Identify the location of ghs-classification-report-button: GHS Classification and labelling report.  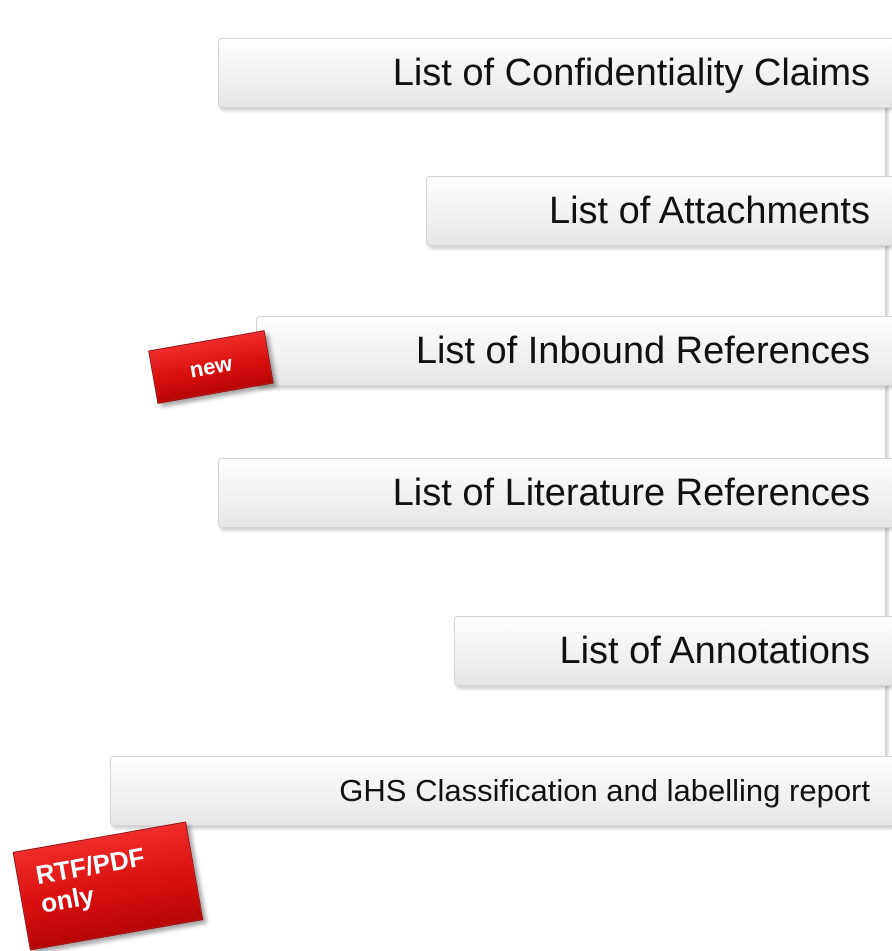
(501, 791).